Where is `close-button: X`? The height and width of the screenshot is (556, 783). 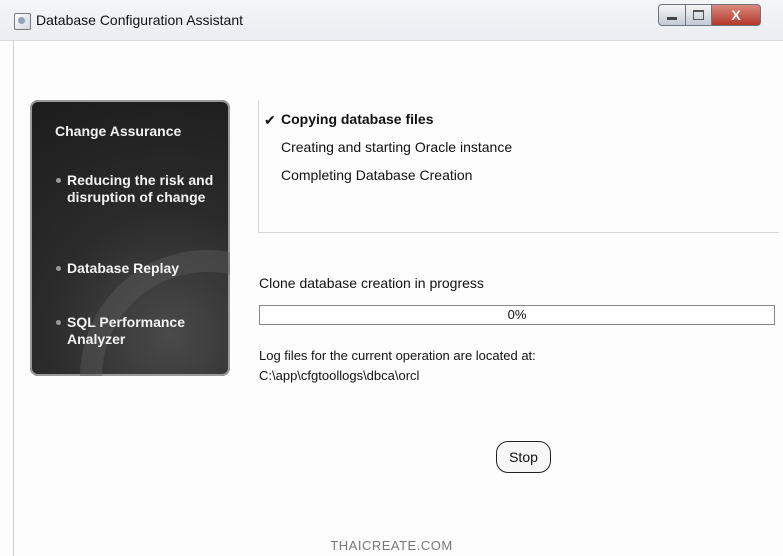 close-button: X is located at coordinates (736, 15).